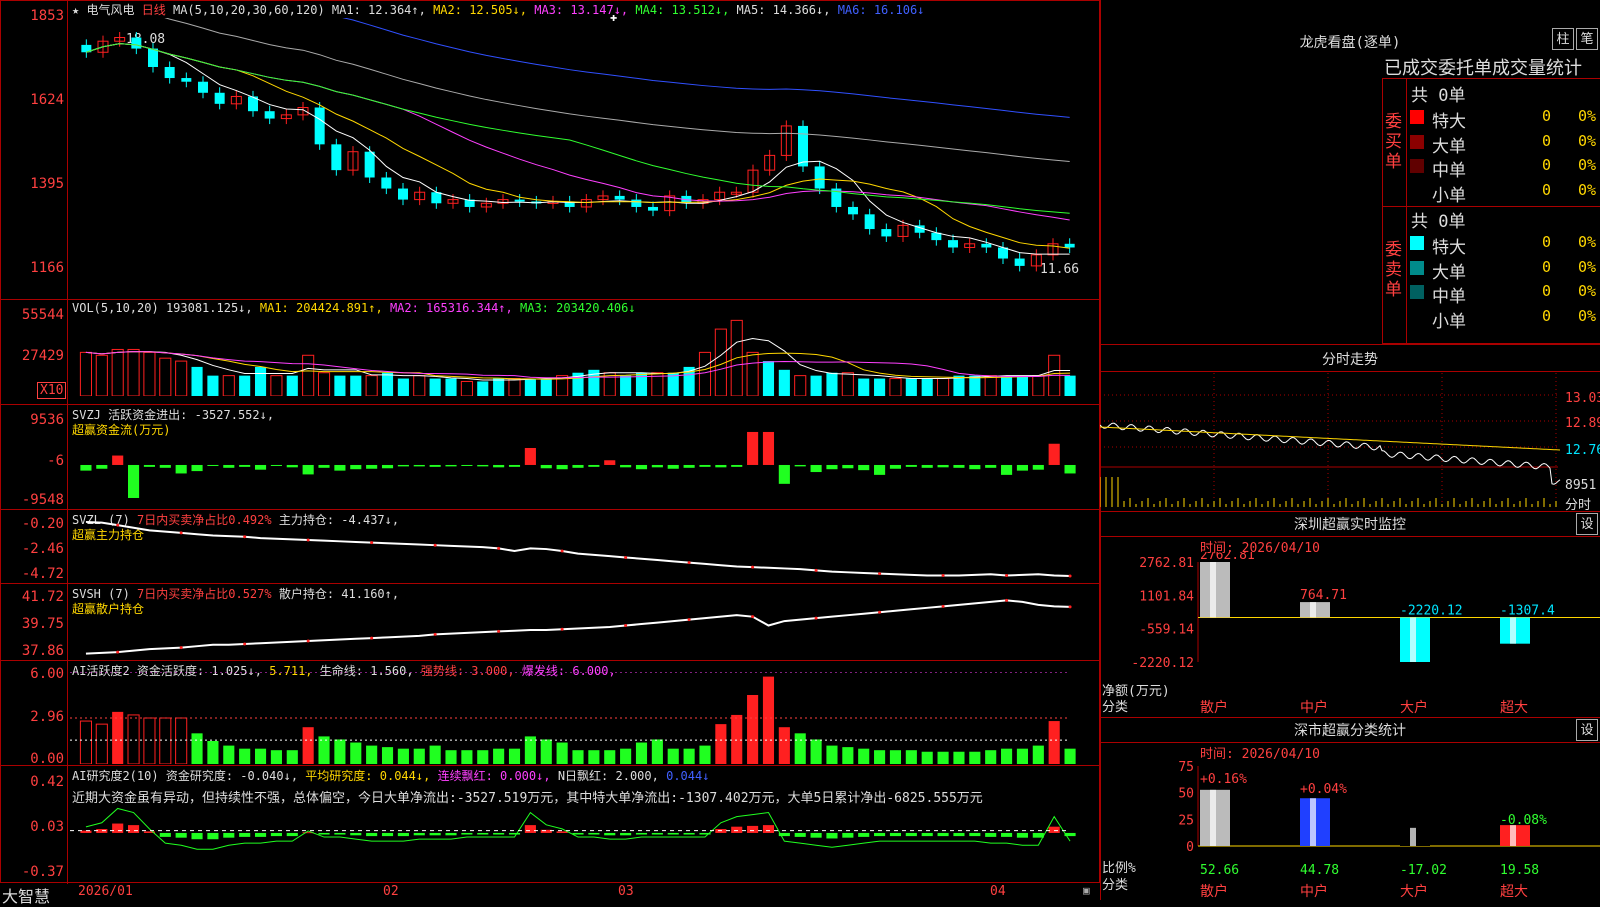  Describe the element at coordinates (1186, 767) in the screenshot. I see `y-tick-label: 75` at that location.